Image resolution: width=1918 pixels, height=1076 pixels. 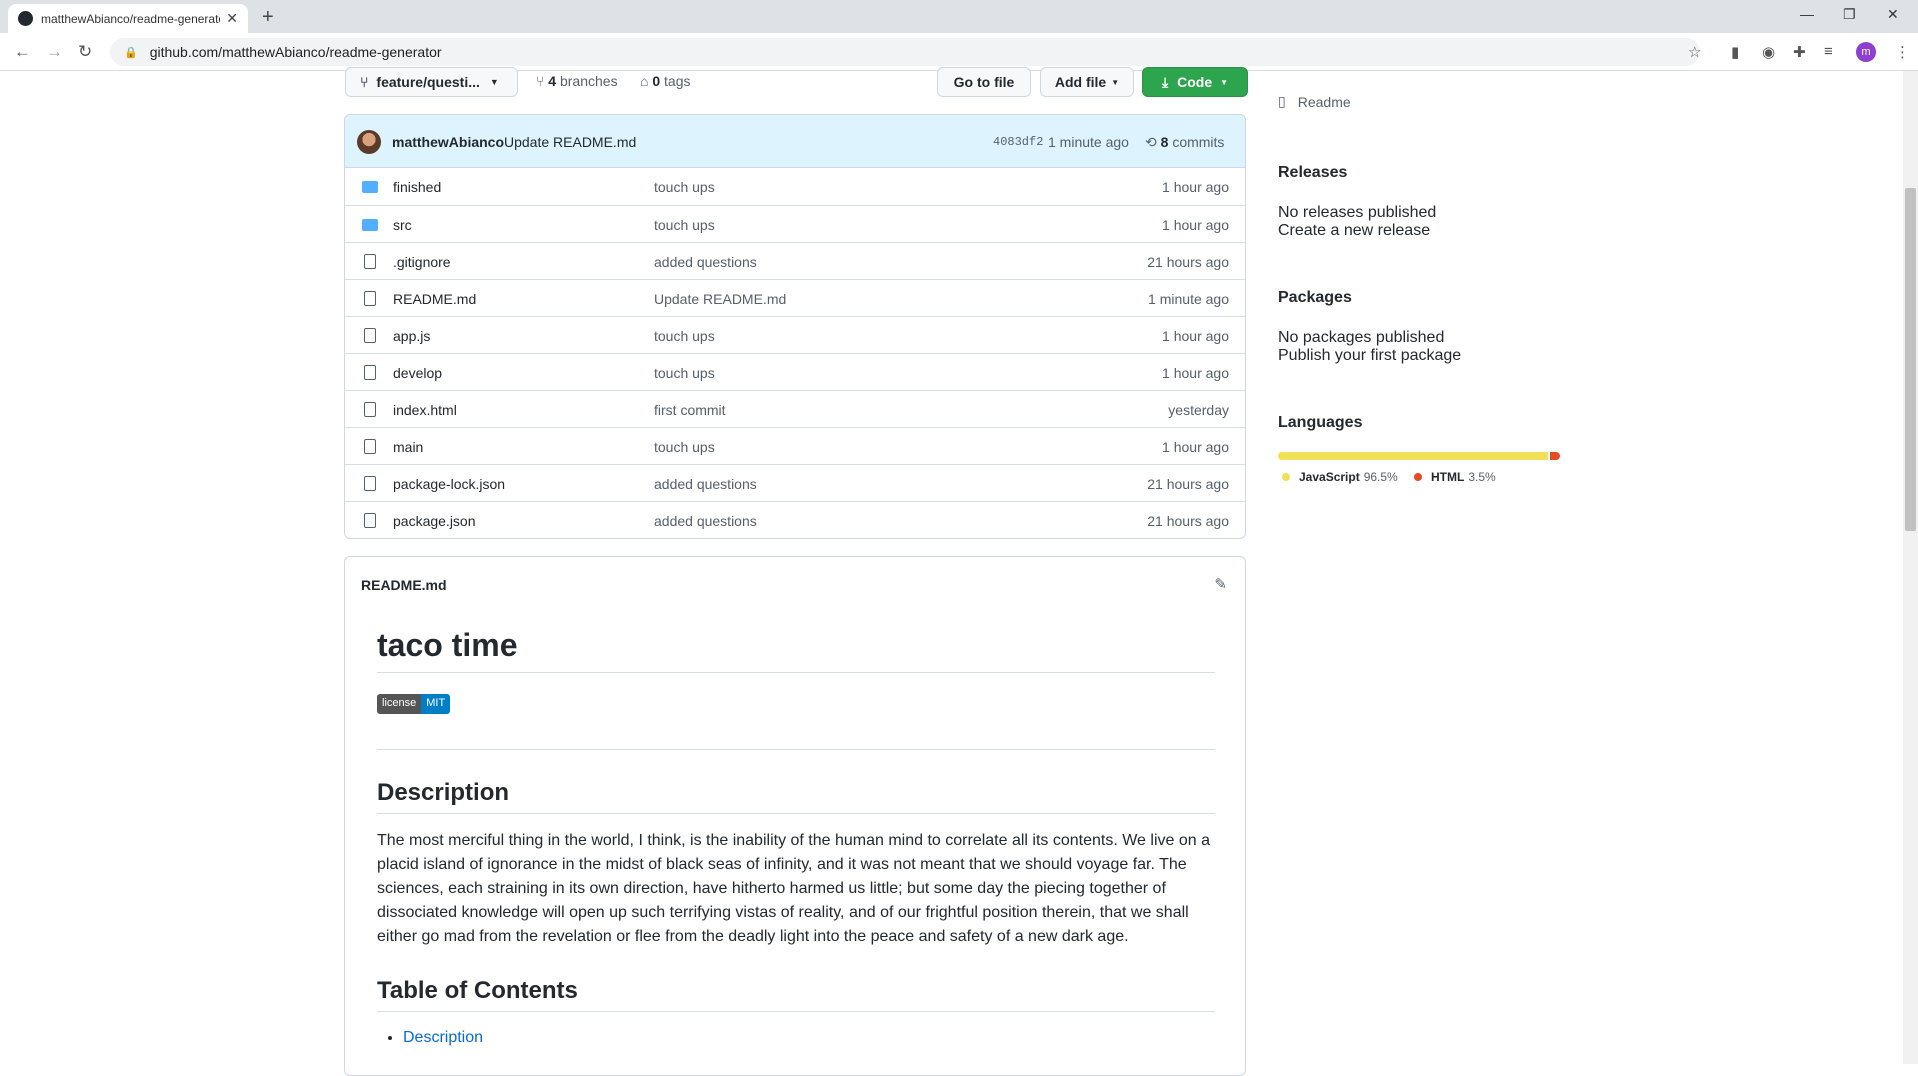 What do you see at coordinates (417, 373) in the screenshot?
I see `file-name: develop` at bounding box center [417, 373].